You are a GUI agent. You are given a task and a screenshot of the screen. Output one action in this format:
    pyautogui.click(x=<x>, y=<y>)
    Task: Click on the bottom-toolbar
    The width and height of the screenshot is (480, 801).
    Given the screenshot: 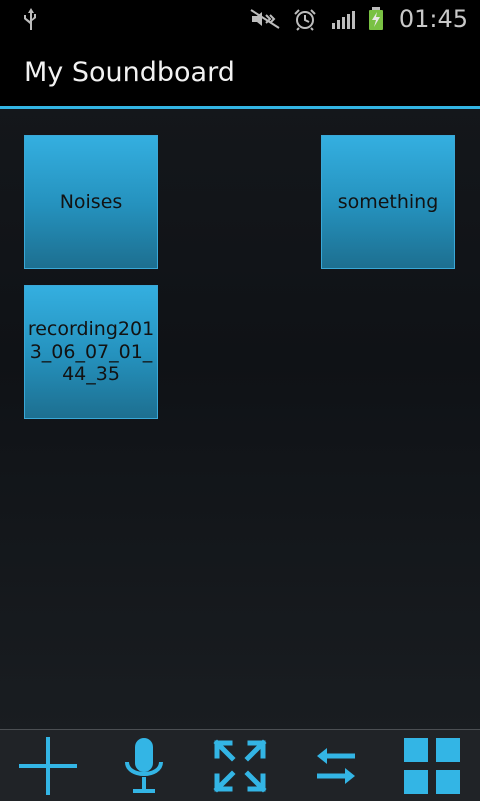 What is the action you would take?
    pyautogui.click(x=240, y=765)
    